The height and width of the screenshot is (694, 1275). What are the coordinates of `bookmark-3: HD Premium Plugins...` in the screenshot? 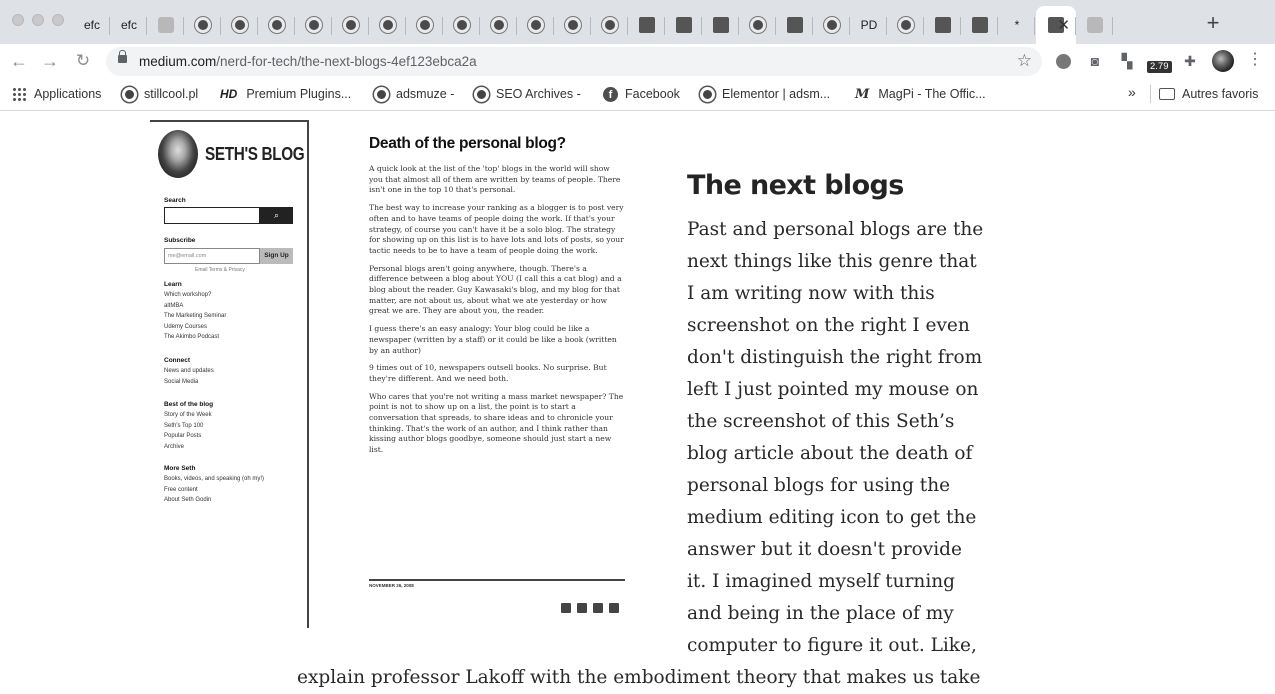 It's located at (285, 94).